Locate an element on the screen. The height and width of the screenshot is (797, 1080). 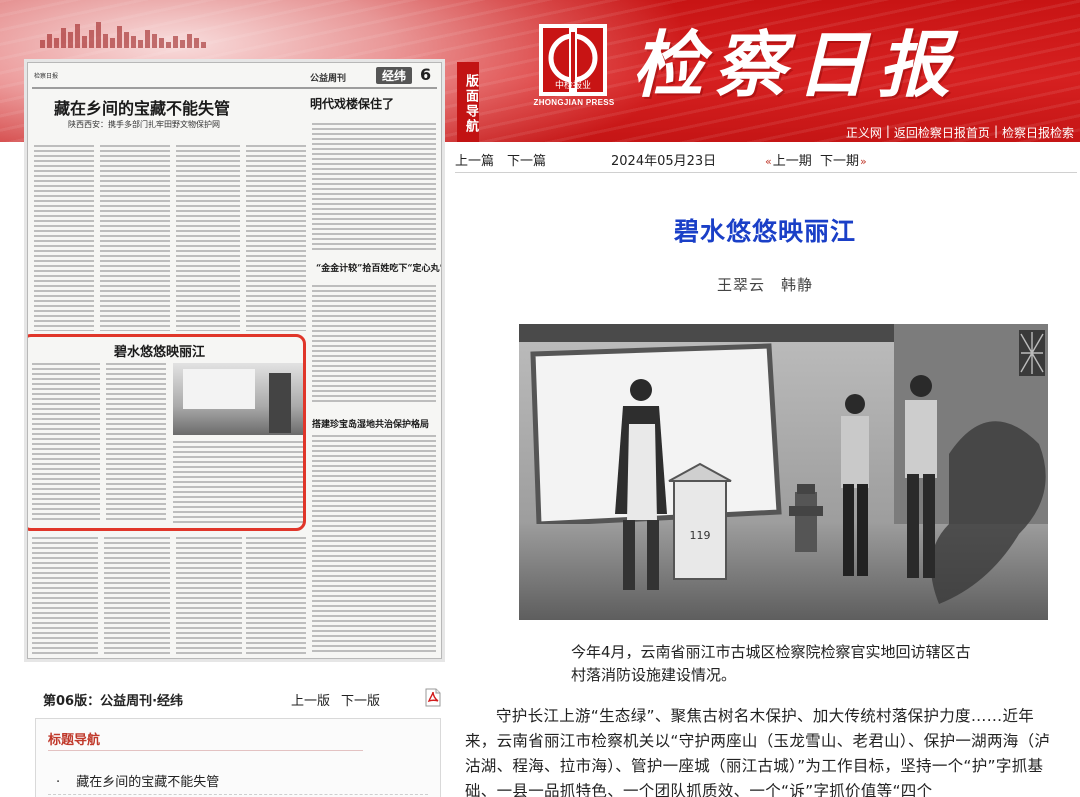
headline-nav-item-label: 藏在乡间的宝藏不能失管 is located at coordinates (147, 782).